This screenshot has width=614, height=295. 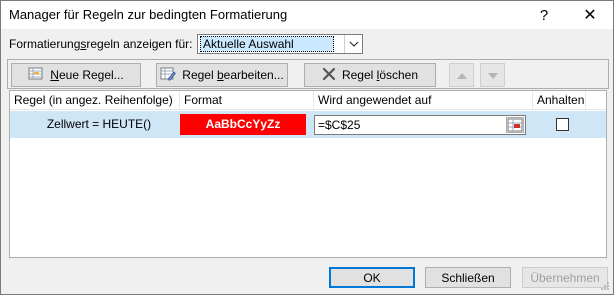 I want to click on rule-row: Zellwert = HEUTE() AaBbCcYyZz =$C$25, so click(x=308, y=124).